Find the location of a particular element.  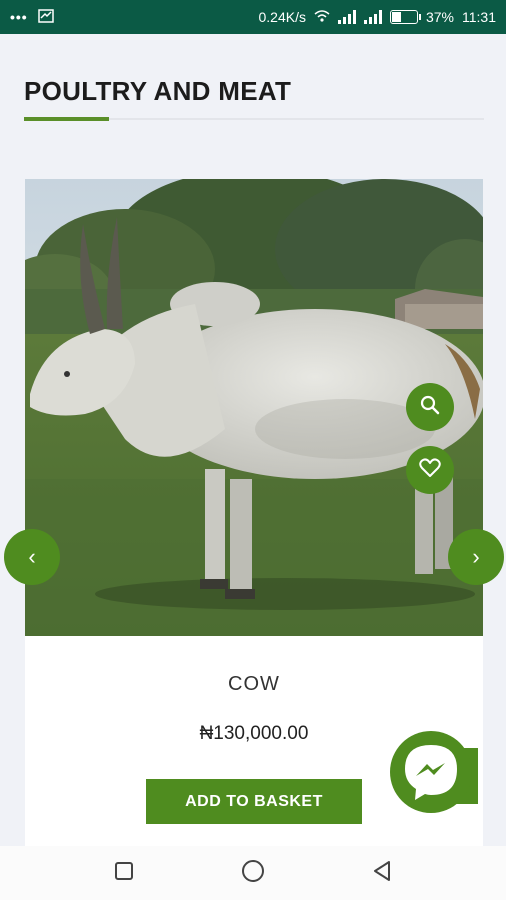

chevron-right-icon: › is located at coordinates (476, 556).